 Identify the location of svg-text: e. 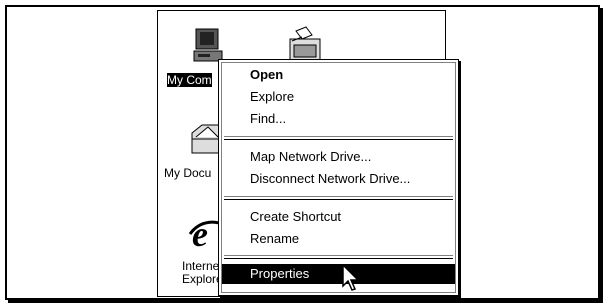
(200, 234).